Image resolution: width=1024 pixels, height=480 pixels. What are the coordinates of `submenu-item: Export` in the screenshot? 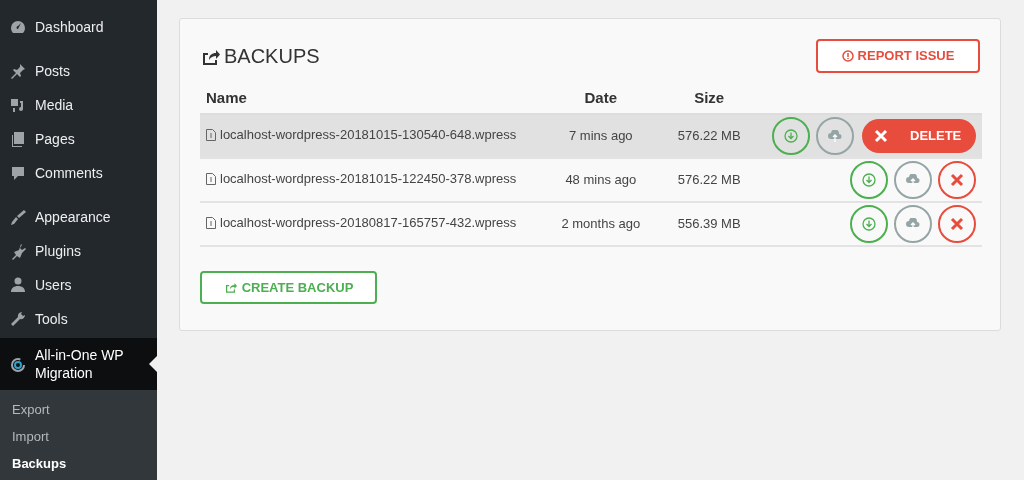 It's located at (78, 409).